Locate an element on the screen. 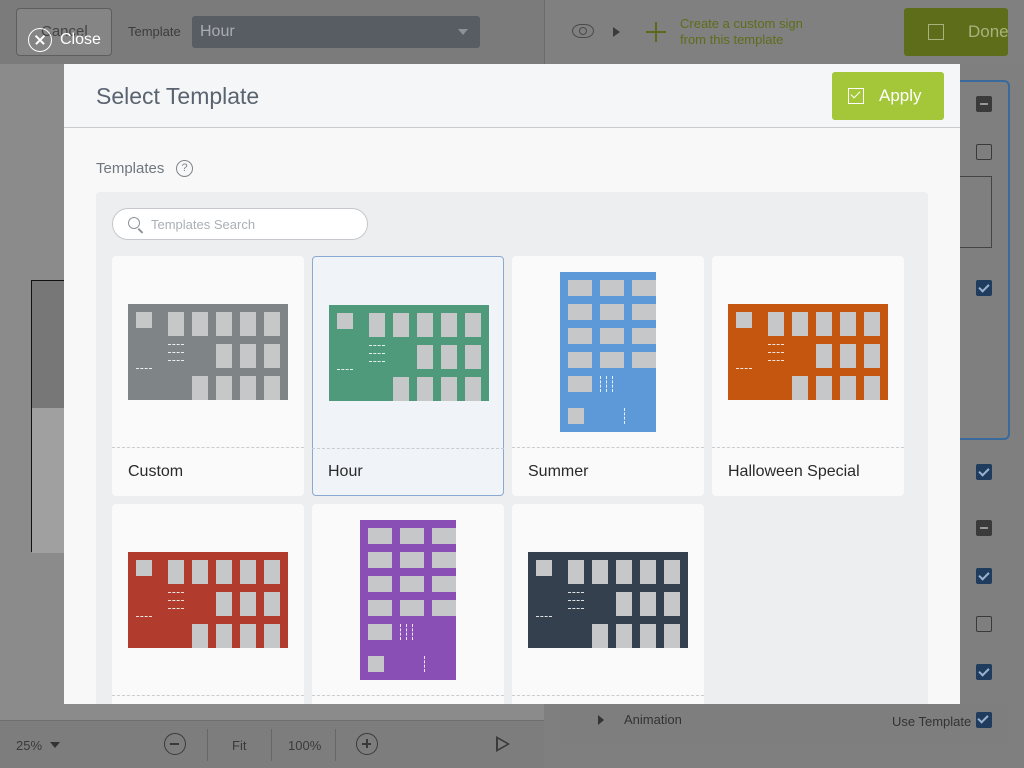  plus-icon is located at coordinates (656, 32).